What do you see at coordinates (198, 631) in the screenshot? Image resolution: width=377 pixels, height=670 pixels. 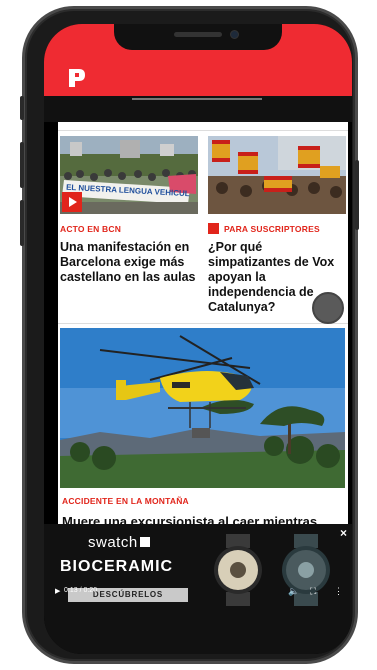 I see `bottom-bar` at bounding box center [198, 631].